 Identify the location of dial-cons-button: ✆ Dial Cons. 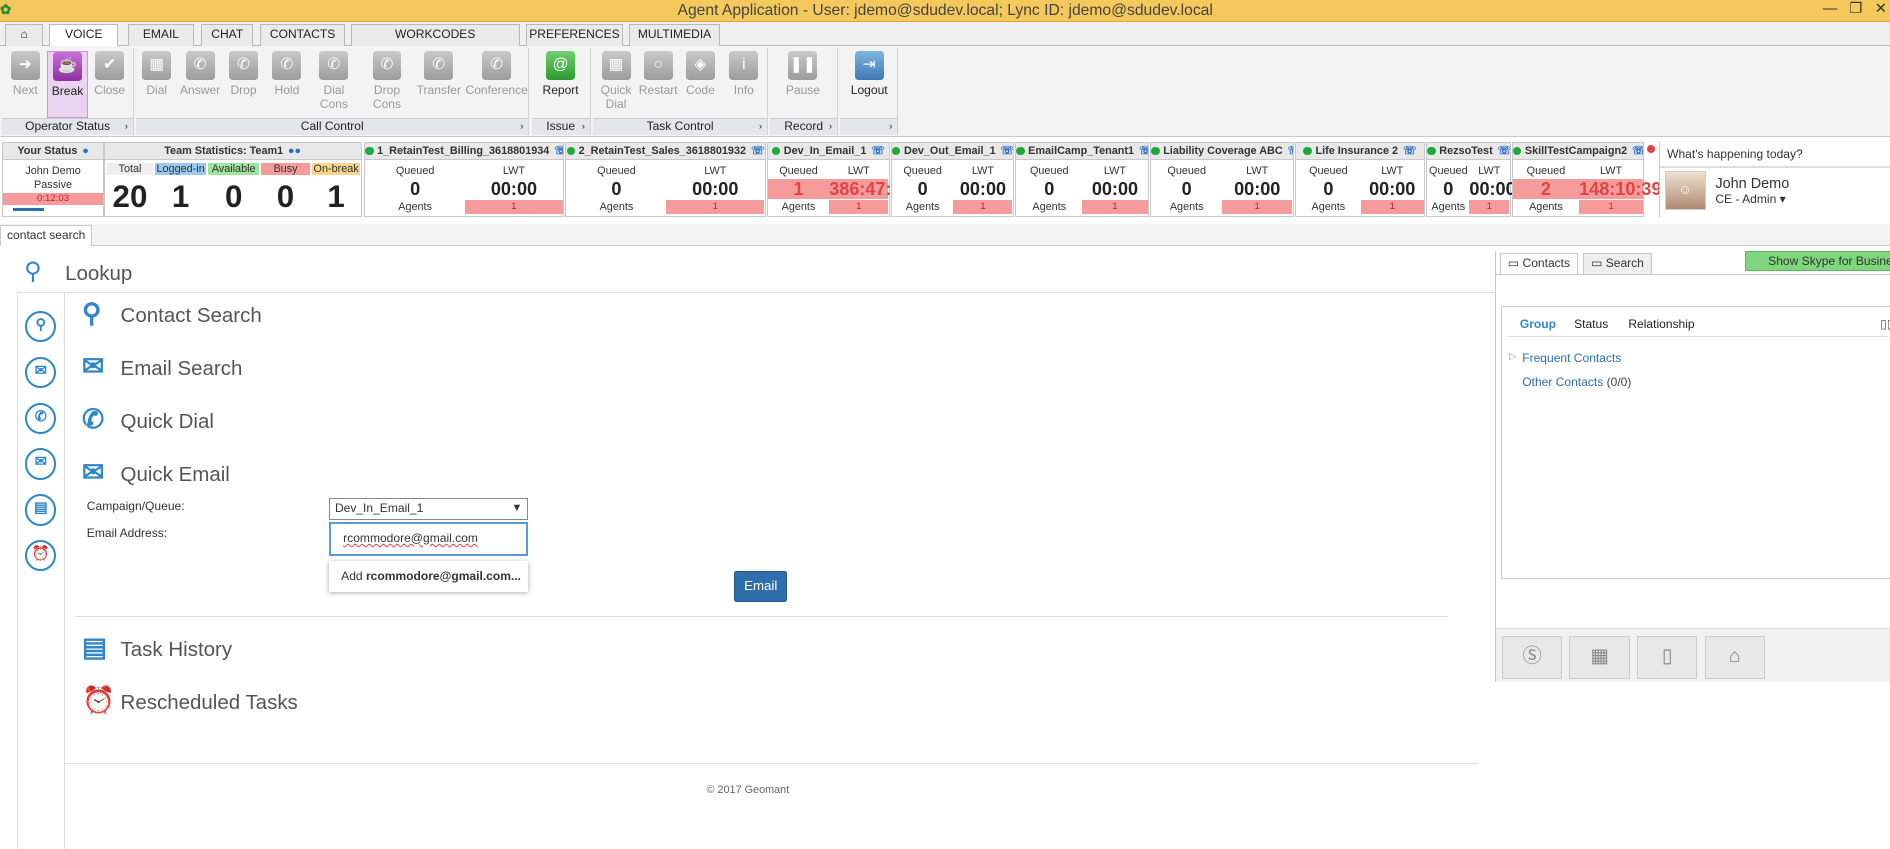
(334, 80).